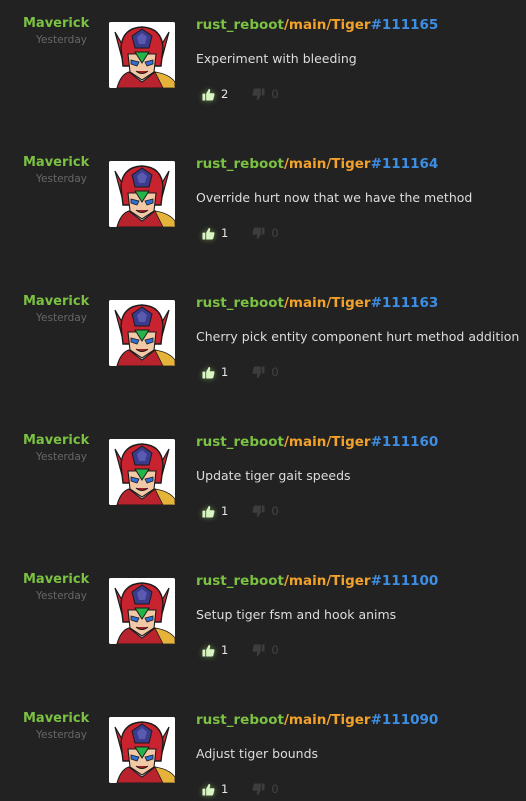 The width and height of the screenshot is (526, 801). What do you see at coordinates (257, 753) in the screenshot?
I see `commit-message: Adjust tiger bounds` at bounding box center [257, 753].